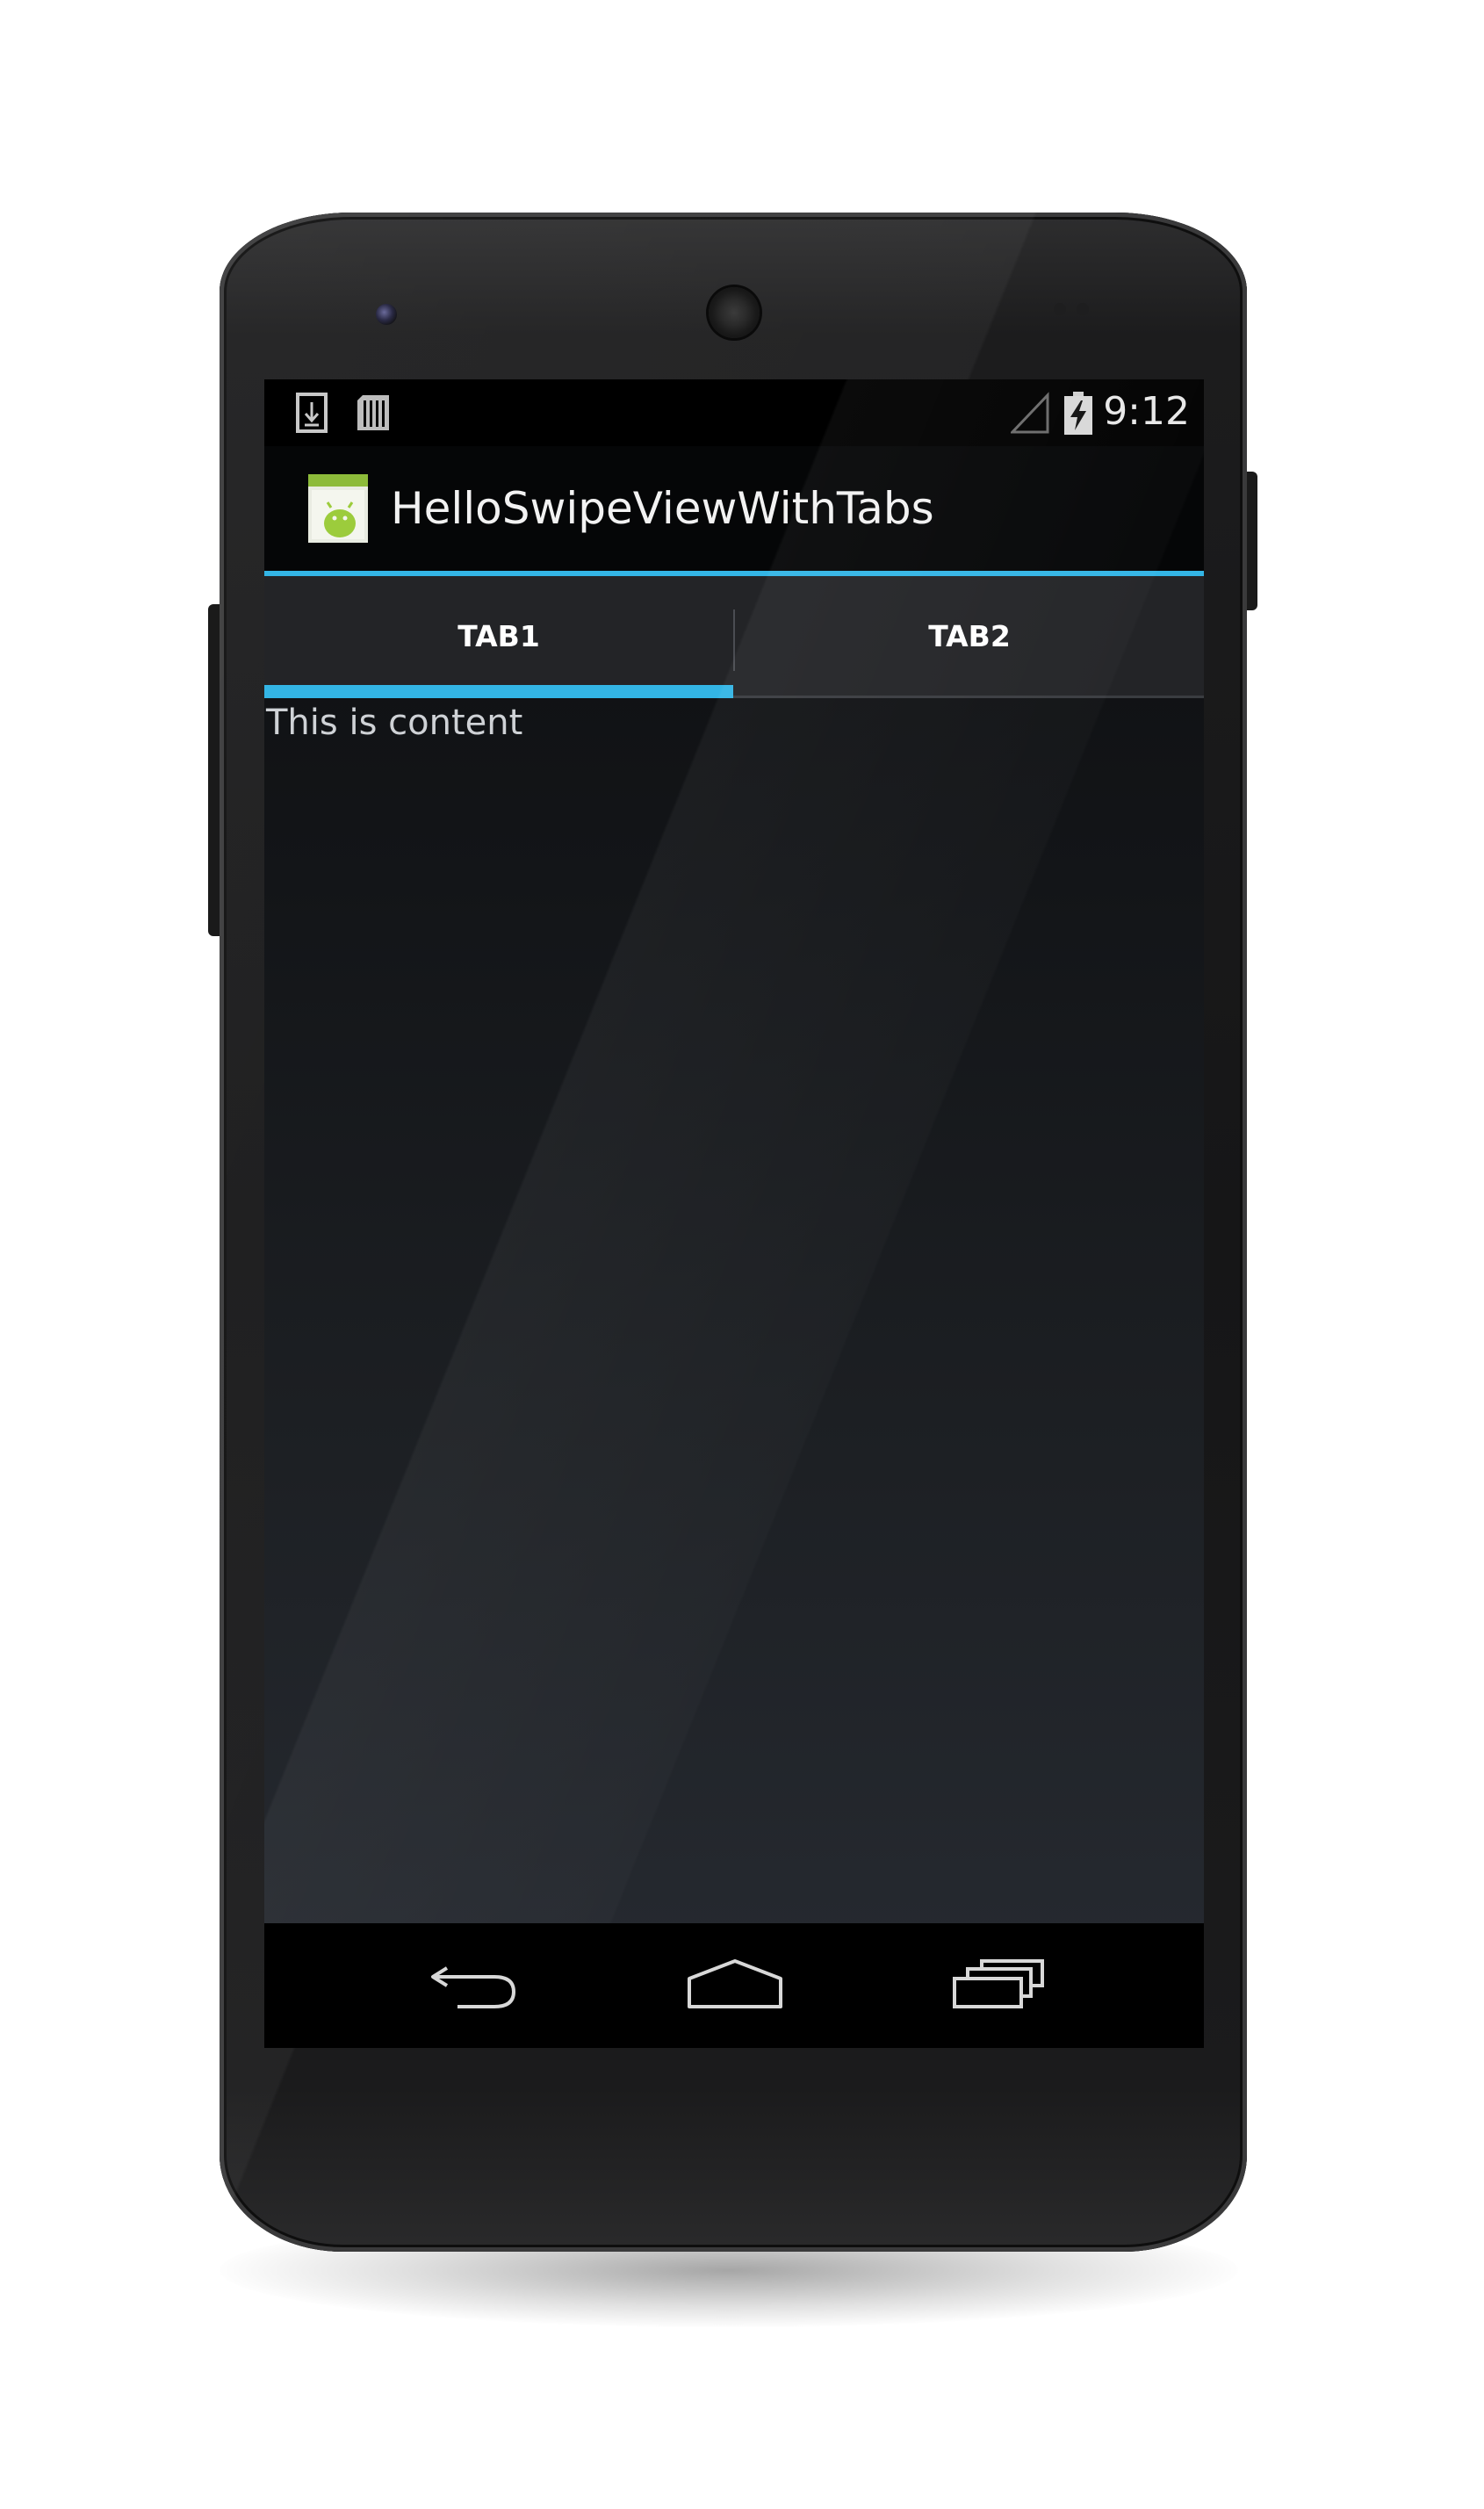 This screenshot has width=1484, height=2509. I want to click on download-notification-icon, so click(312, 415).